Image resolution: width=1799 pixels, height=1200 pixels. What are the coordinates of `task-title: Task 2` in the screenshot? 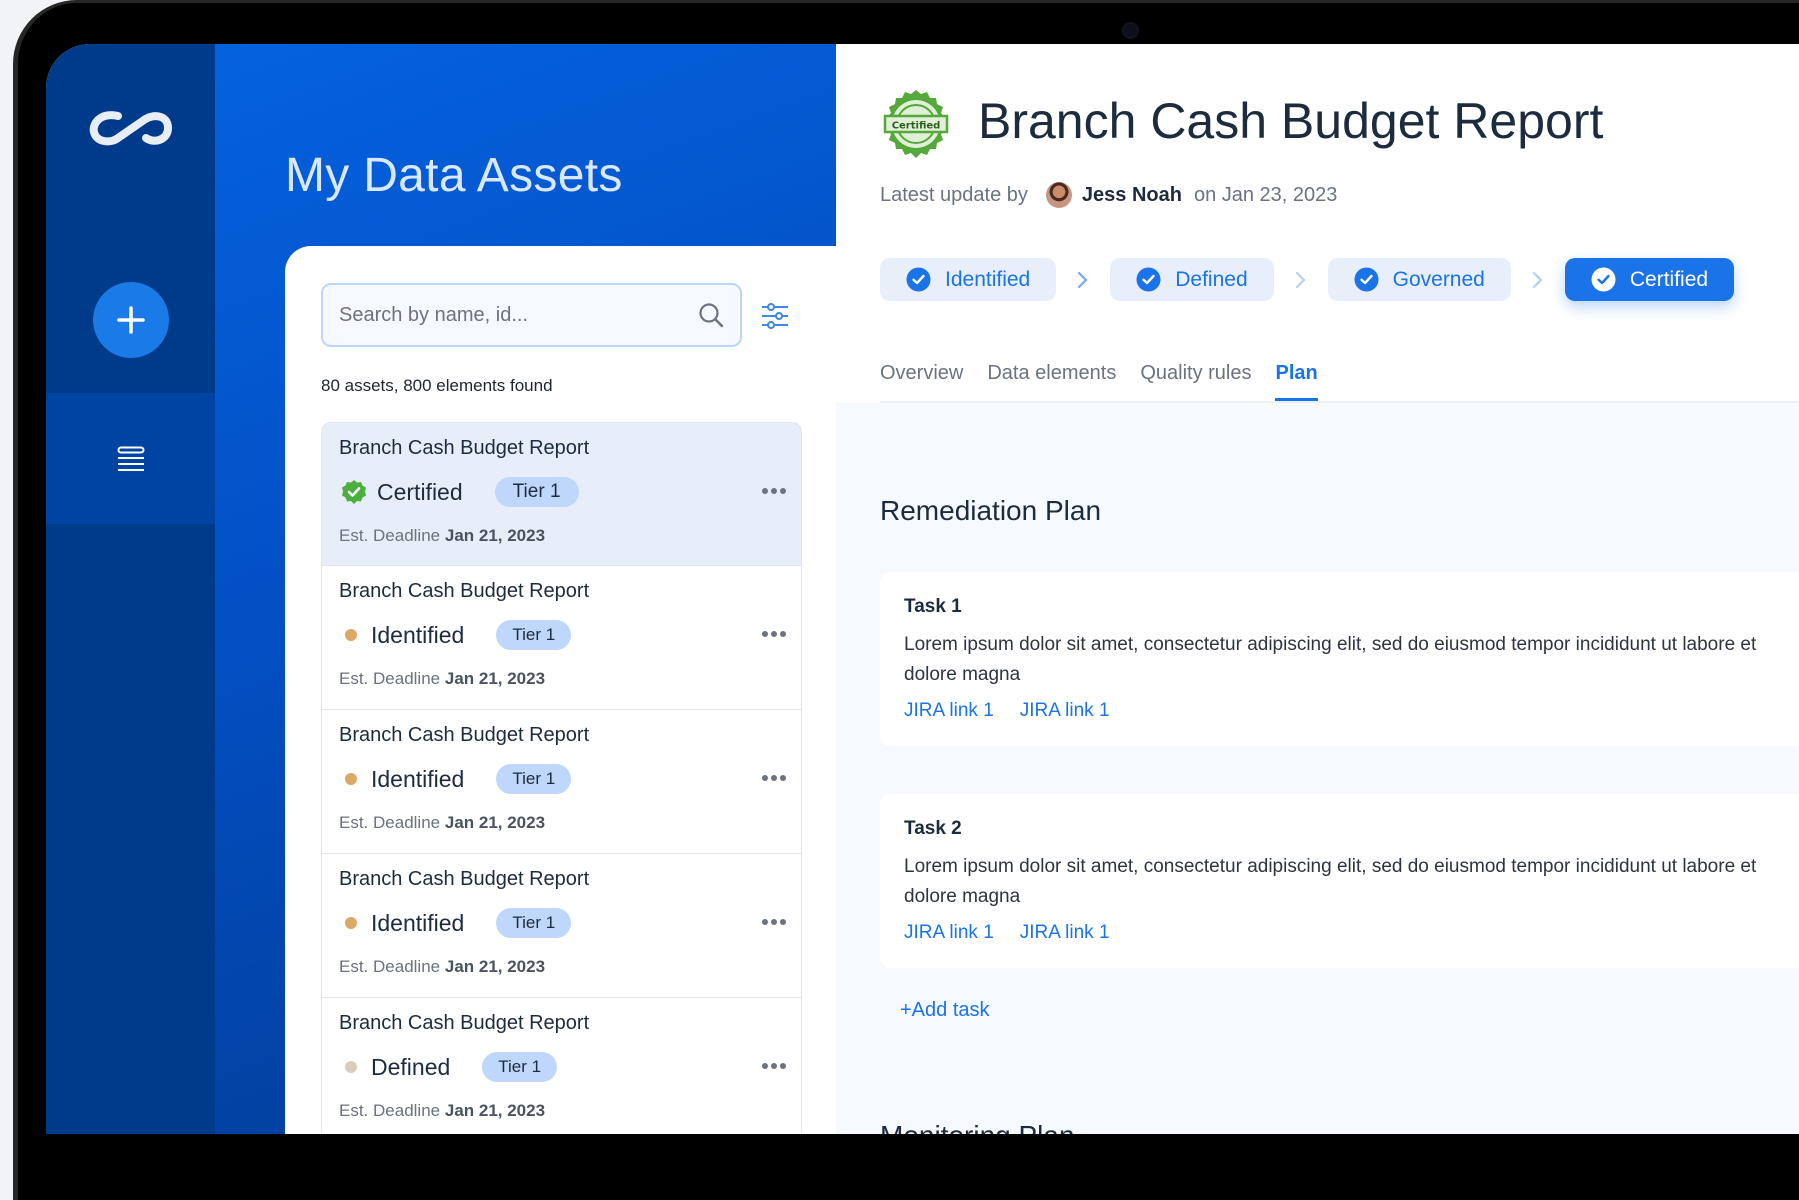 It's located at (933, 828).